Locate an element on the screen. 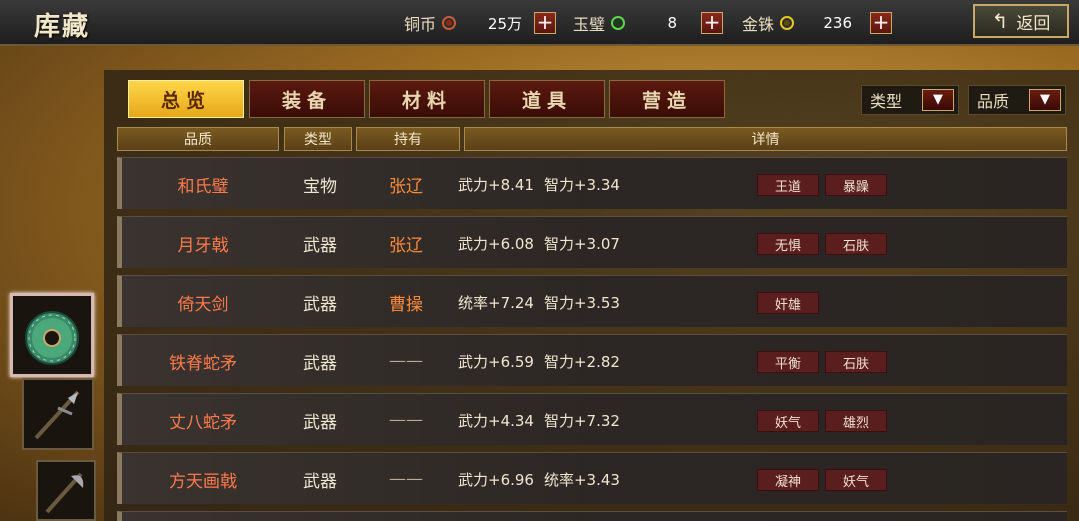 This screenshot has height=521, width=1079. item-type: 宝物 is located at coordinates (320, 186).